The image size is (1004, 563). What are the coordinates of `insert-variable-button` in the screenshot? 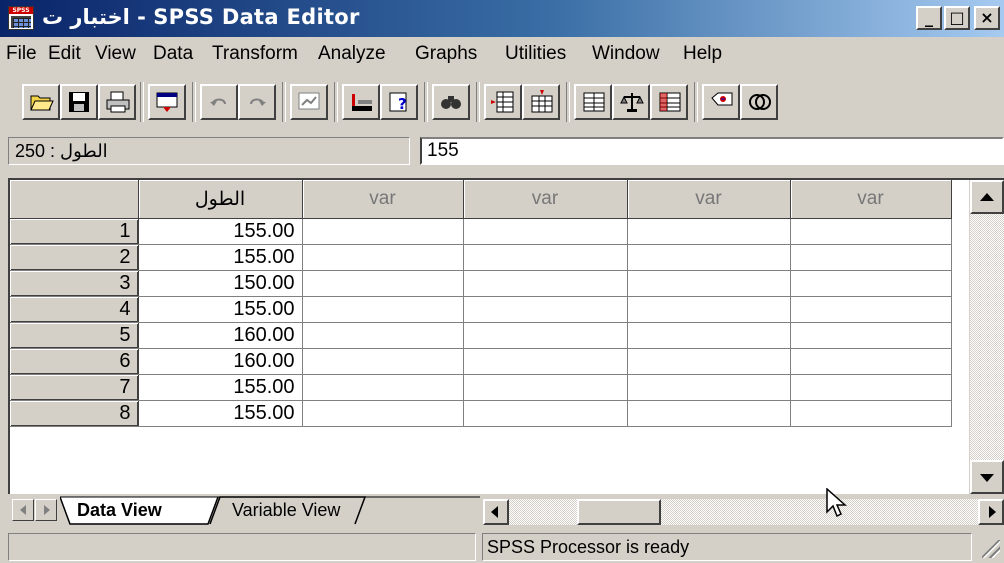 It's located at (541, 102).